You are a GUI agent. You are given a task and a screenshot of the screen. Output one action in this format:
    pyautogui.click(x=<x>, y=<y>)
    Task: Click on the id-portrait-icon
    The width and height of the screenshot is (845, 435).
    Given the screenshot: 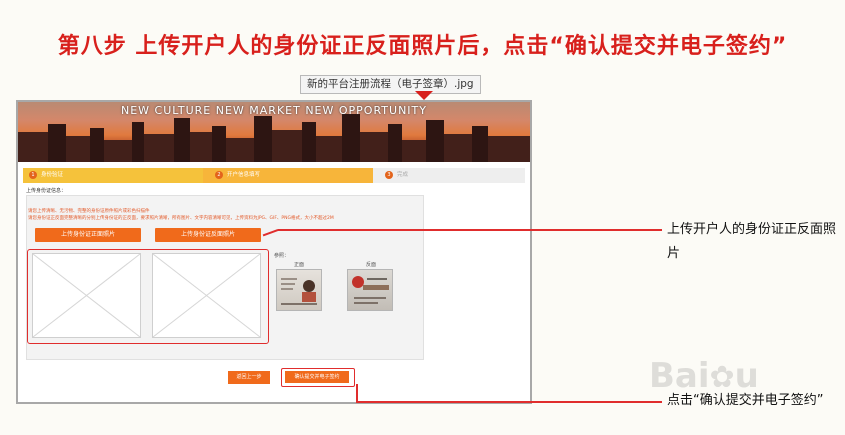 What is the action you would take?
    pyautogui.click(x=299, y=291)
    